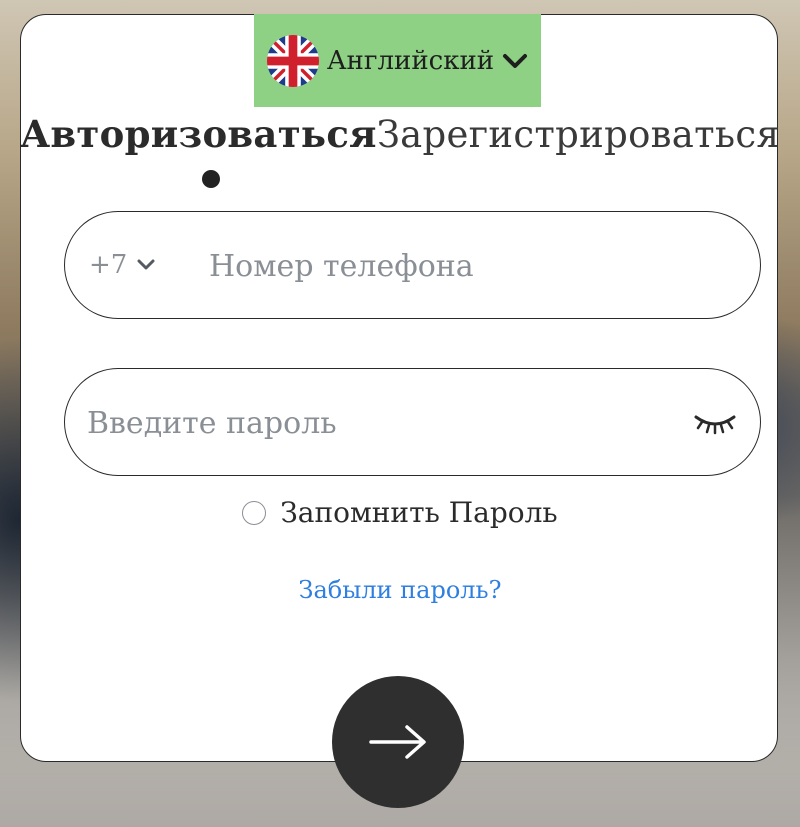 The width and height of the screenshot is (800, 827). What do you see at coordinates (715, 422) in the screenshot?
I see `eye-closed-icon` at bounding box center [715, 422].